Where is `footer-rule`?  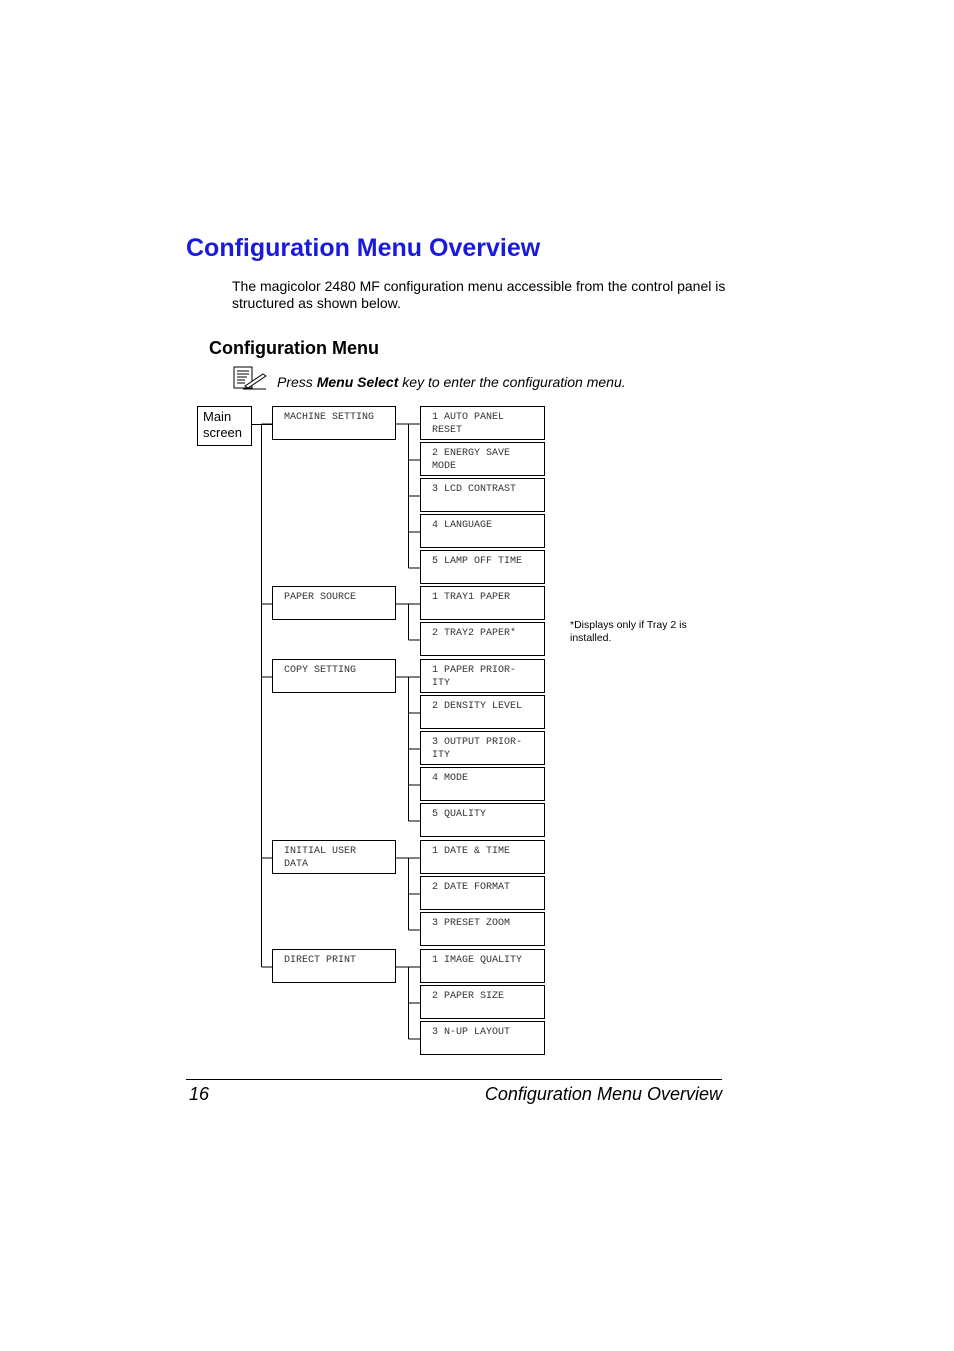 footer-rule is located at coordinates (454, 1079).